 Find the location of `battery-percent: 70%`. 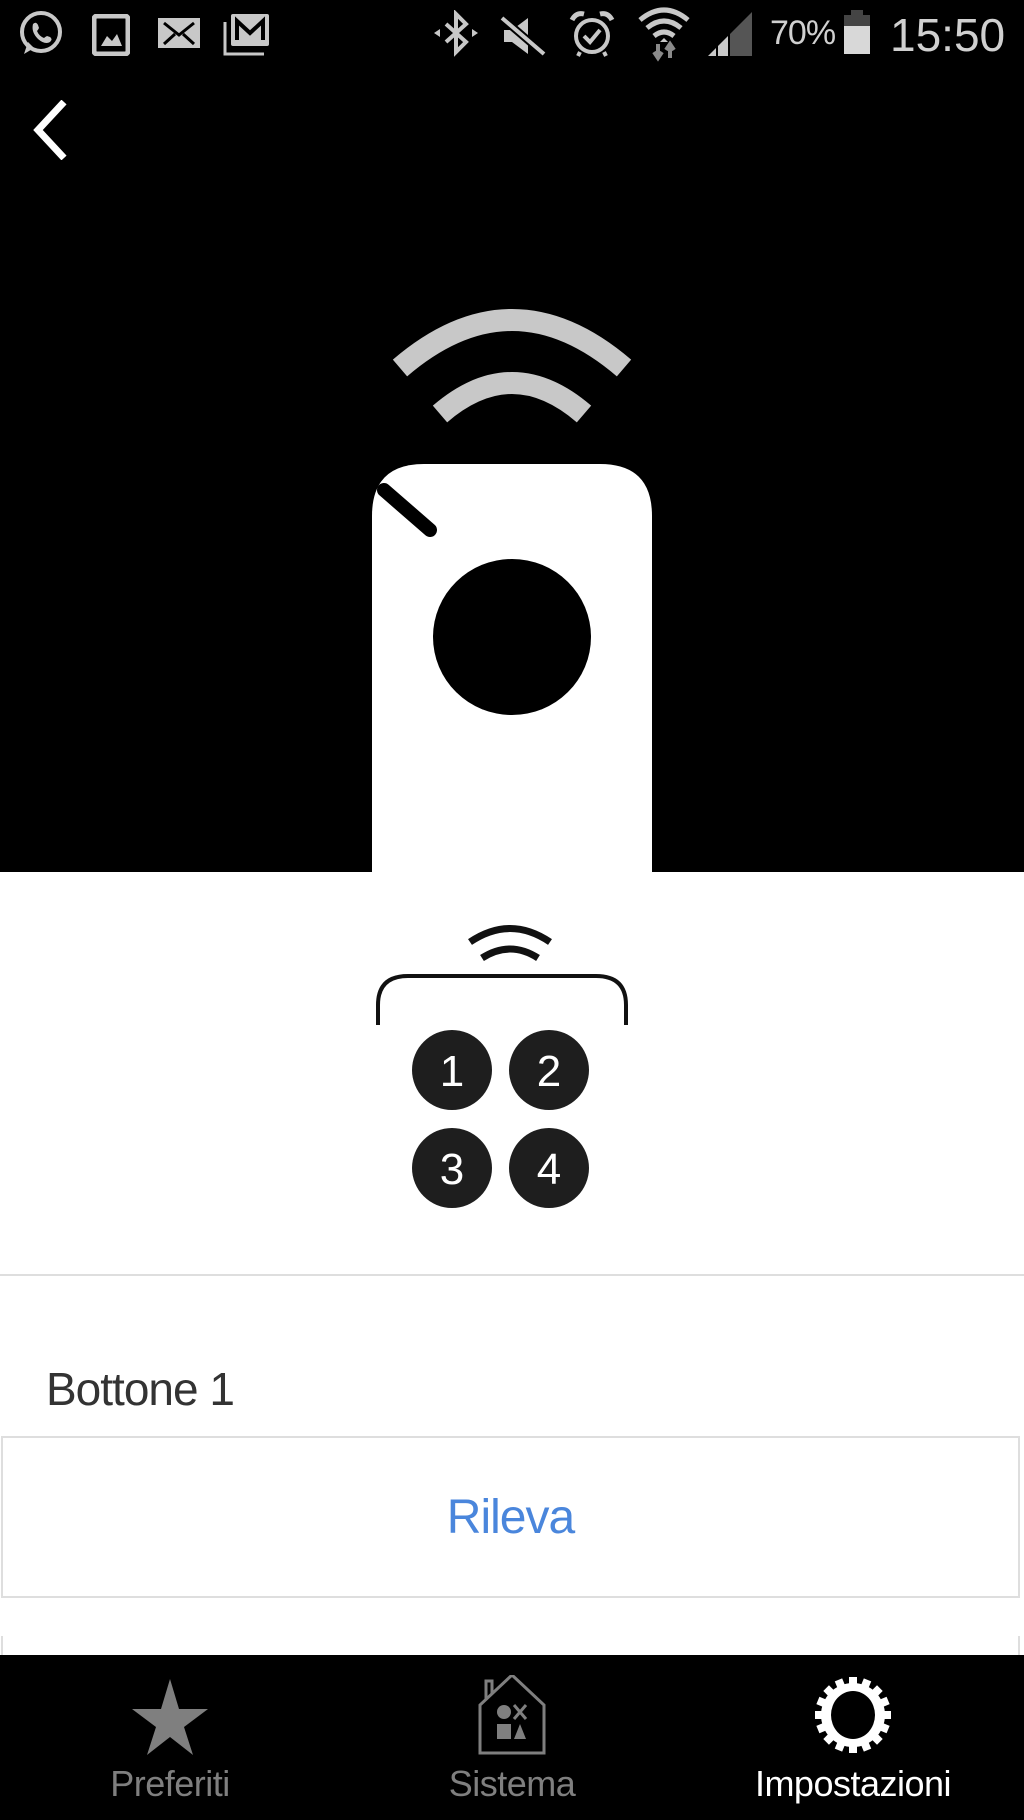

battery-percent: 70% is located at coordinates (803, 33).